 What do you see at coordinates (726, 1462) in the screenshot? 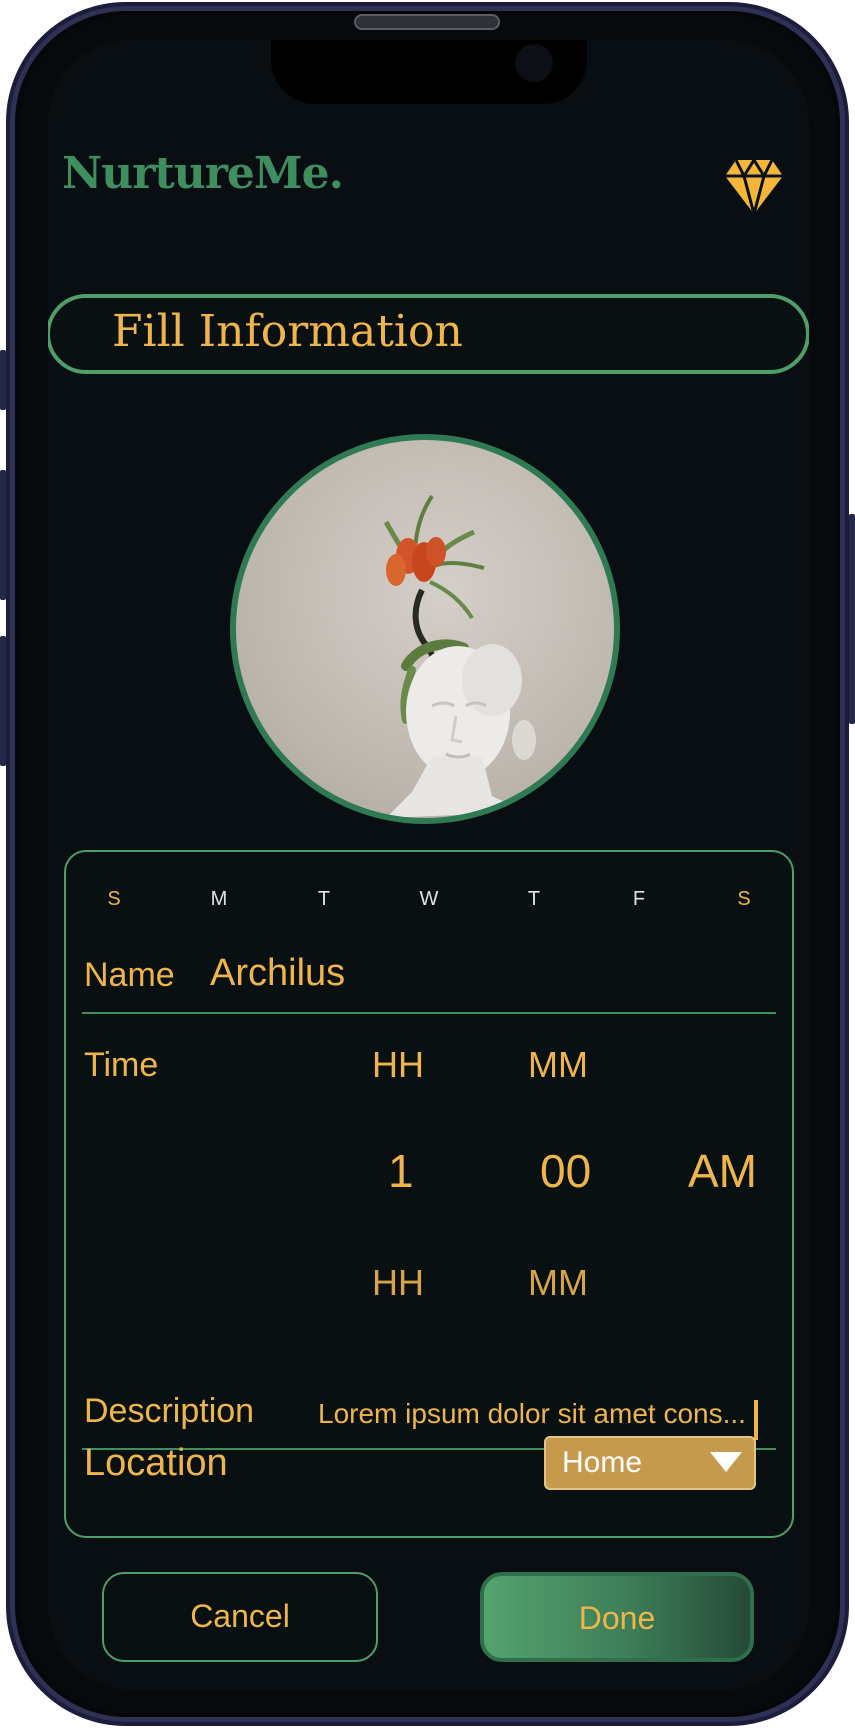
I see `chevron-down-icon` at bounding box center [726, 1462].